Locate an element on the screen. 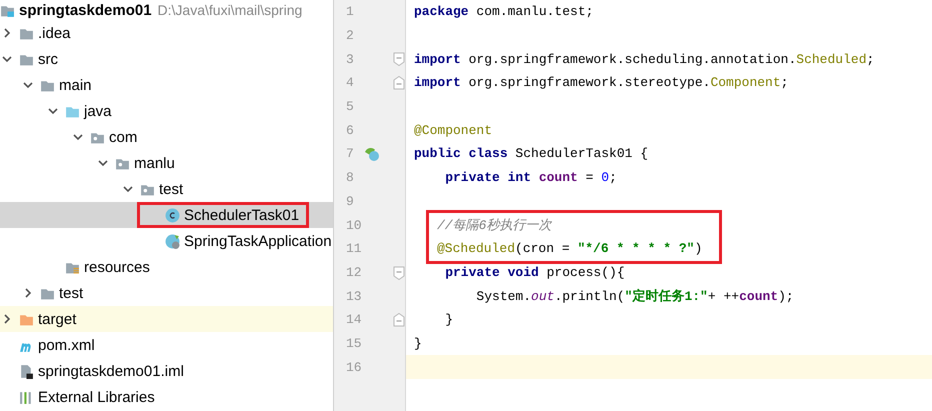  code-token: private int is located at coordinates (488, 178).